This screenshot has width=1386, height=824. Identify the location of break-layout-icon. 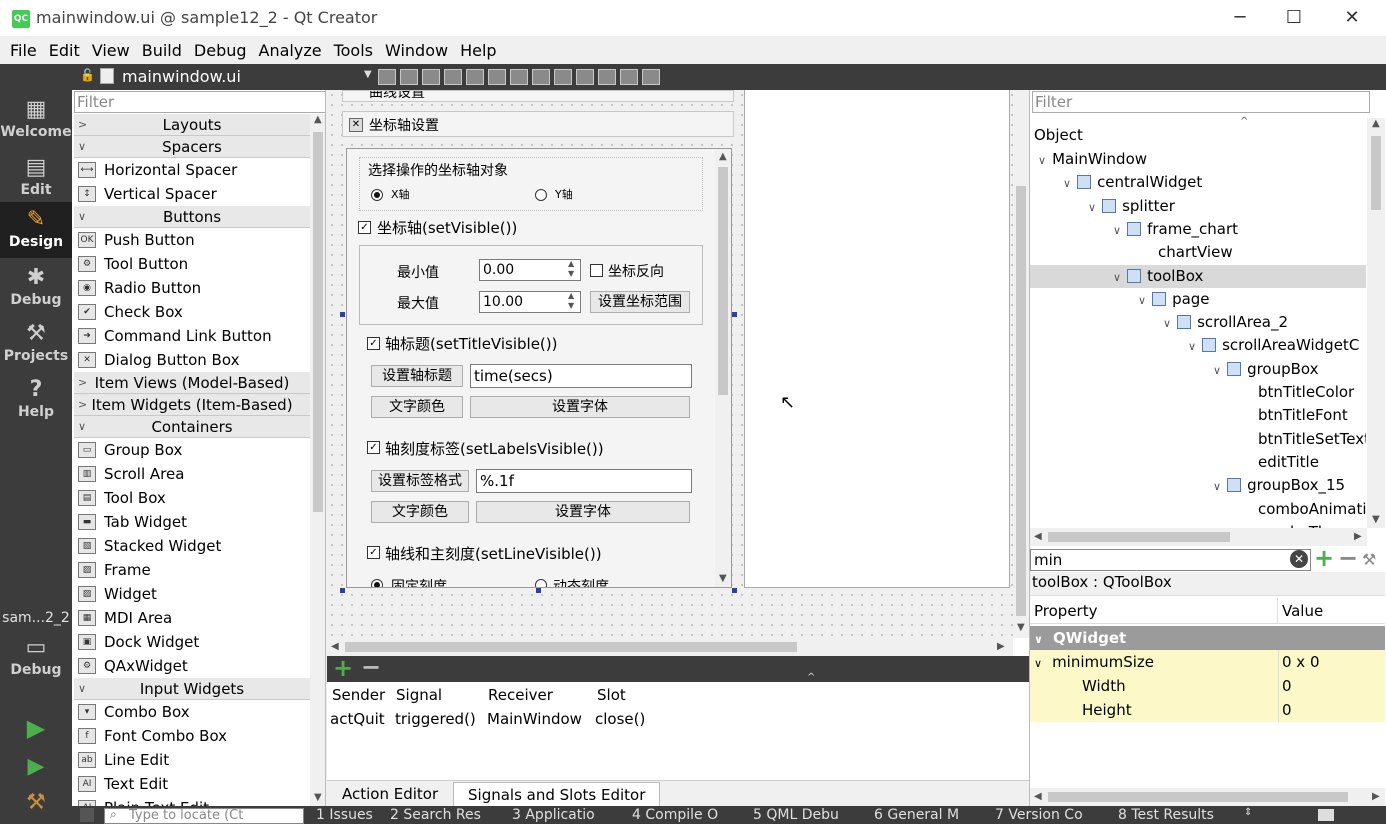
(629, 77).